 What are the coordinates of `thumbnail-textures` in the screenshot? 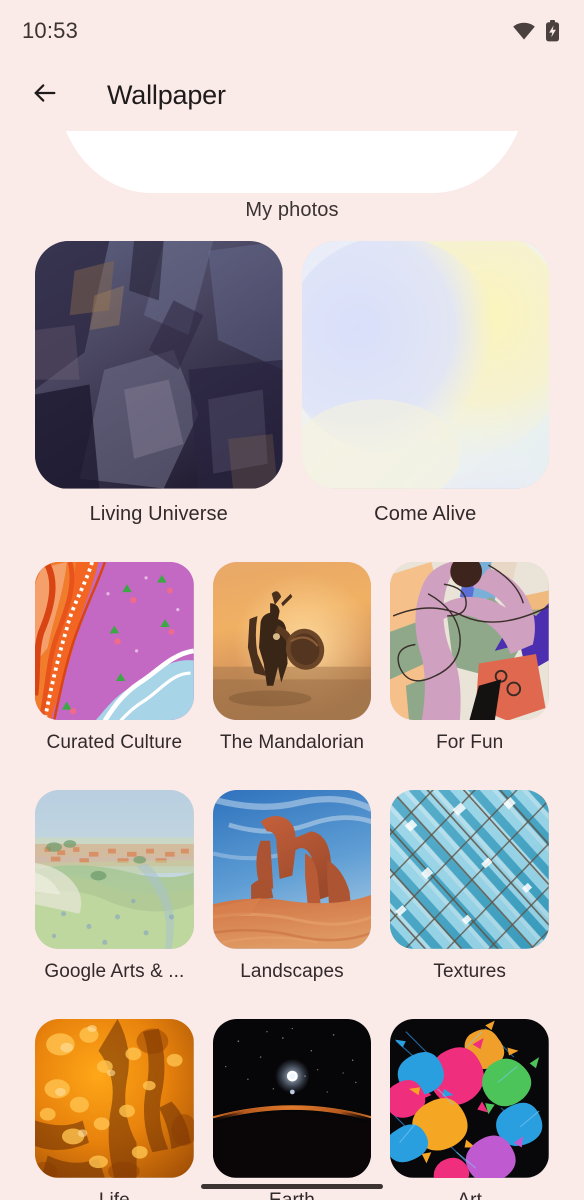 It's located at (470, 869).